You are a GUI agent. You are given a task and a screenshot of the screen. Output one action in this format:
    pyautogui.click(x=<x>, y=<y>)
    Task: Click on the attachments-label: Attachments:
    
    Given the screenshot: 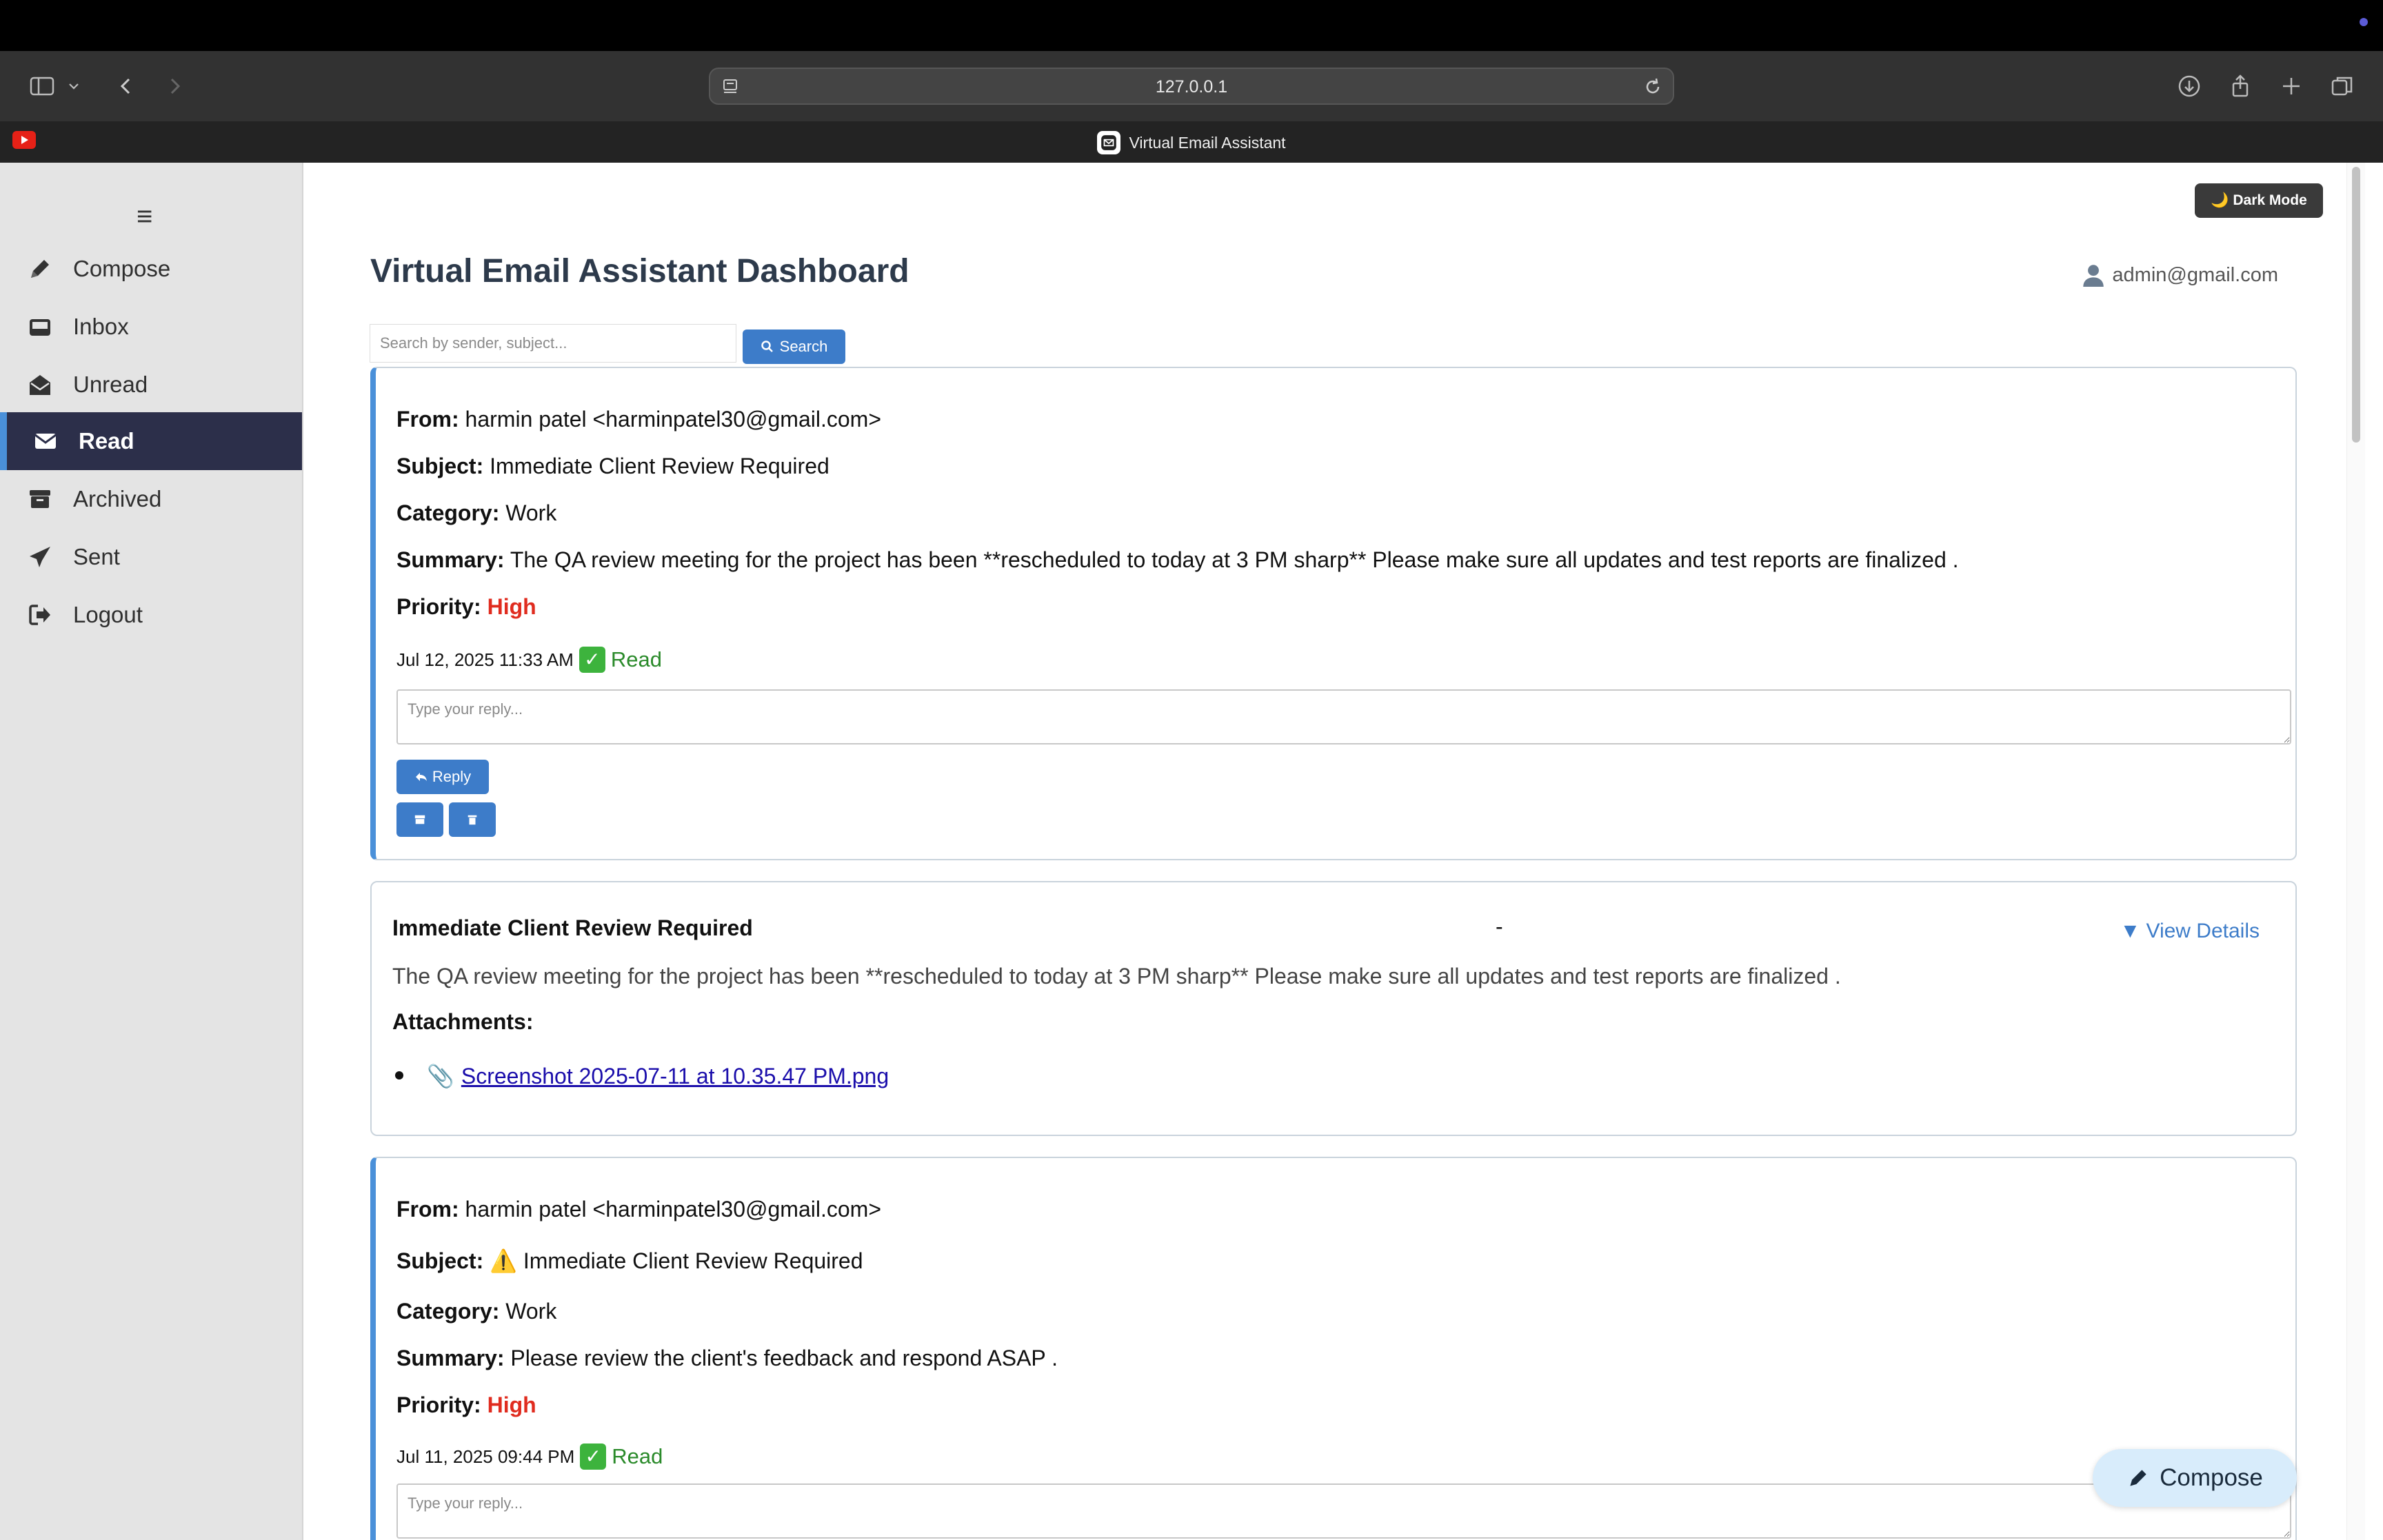 What is the action you would take?
    pyautogui.click(x=463, y=1022)
    